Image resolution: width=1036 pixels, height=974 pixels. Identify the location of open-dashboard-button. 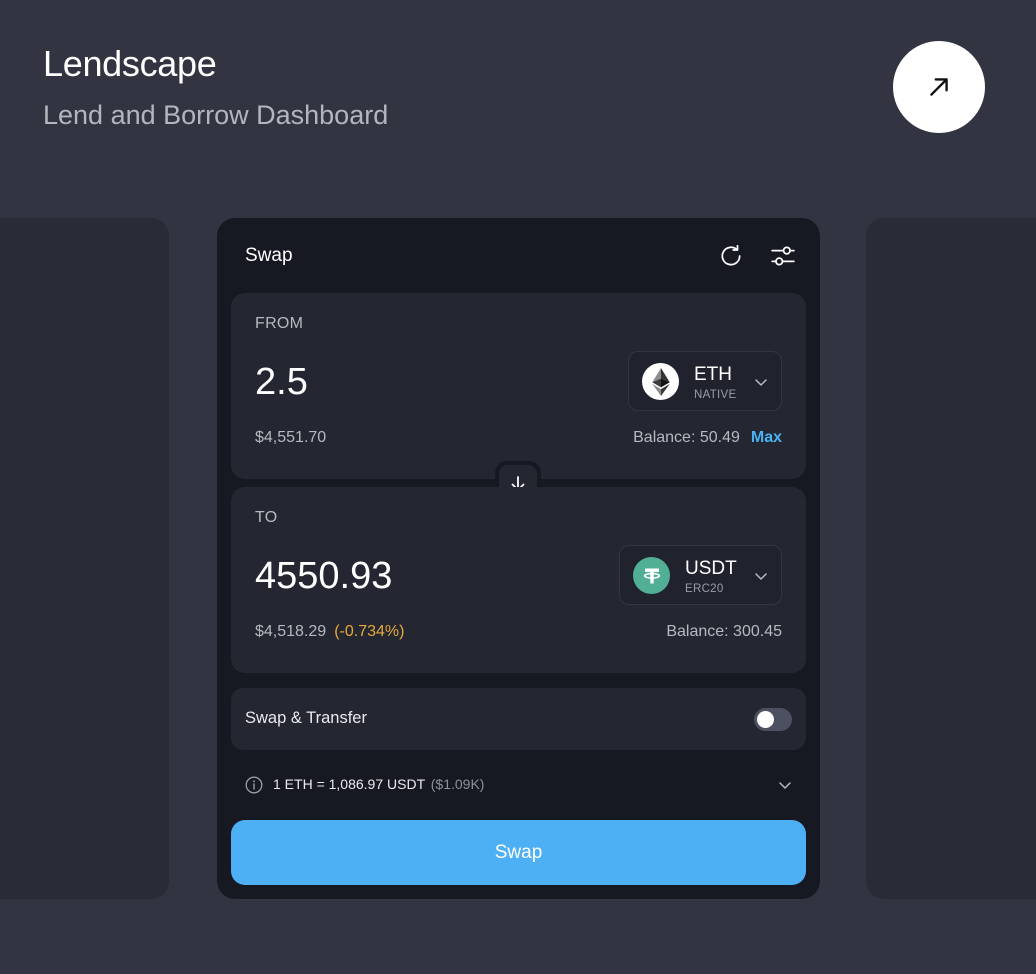
(939, 87).